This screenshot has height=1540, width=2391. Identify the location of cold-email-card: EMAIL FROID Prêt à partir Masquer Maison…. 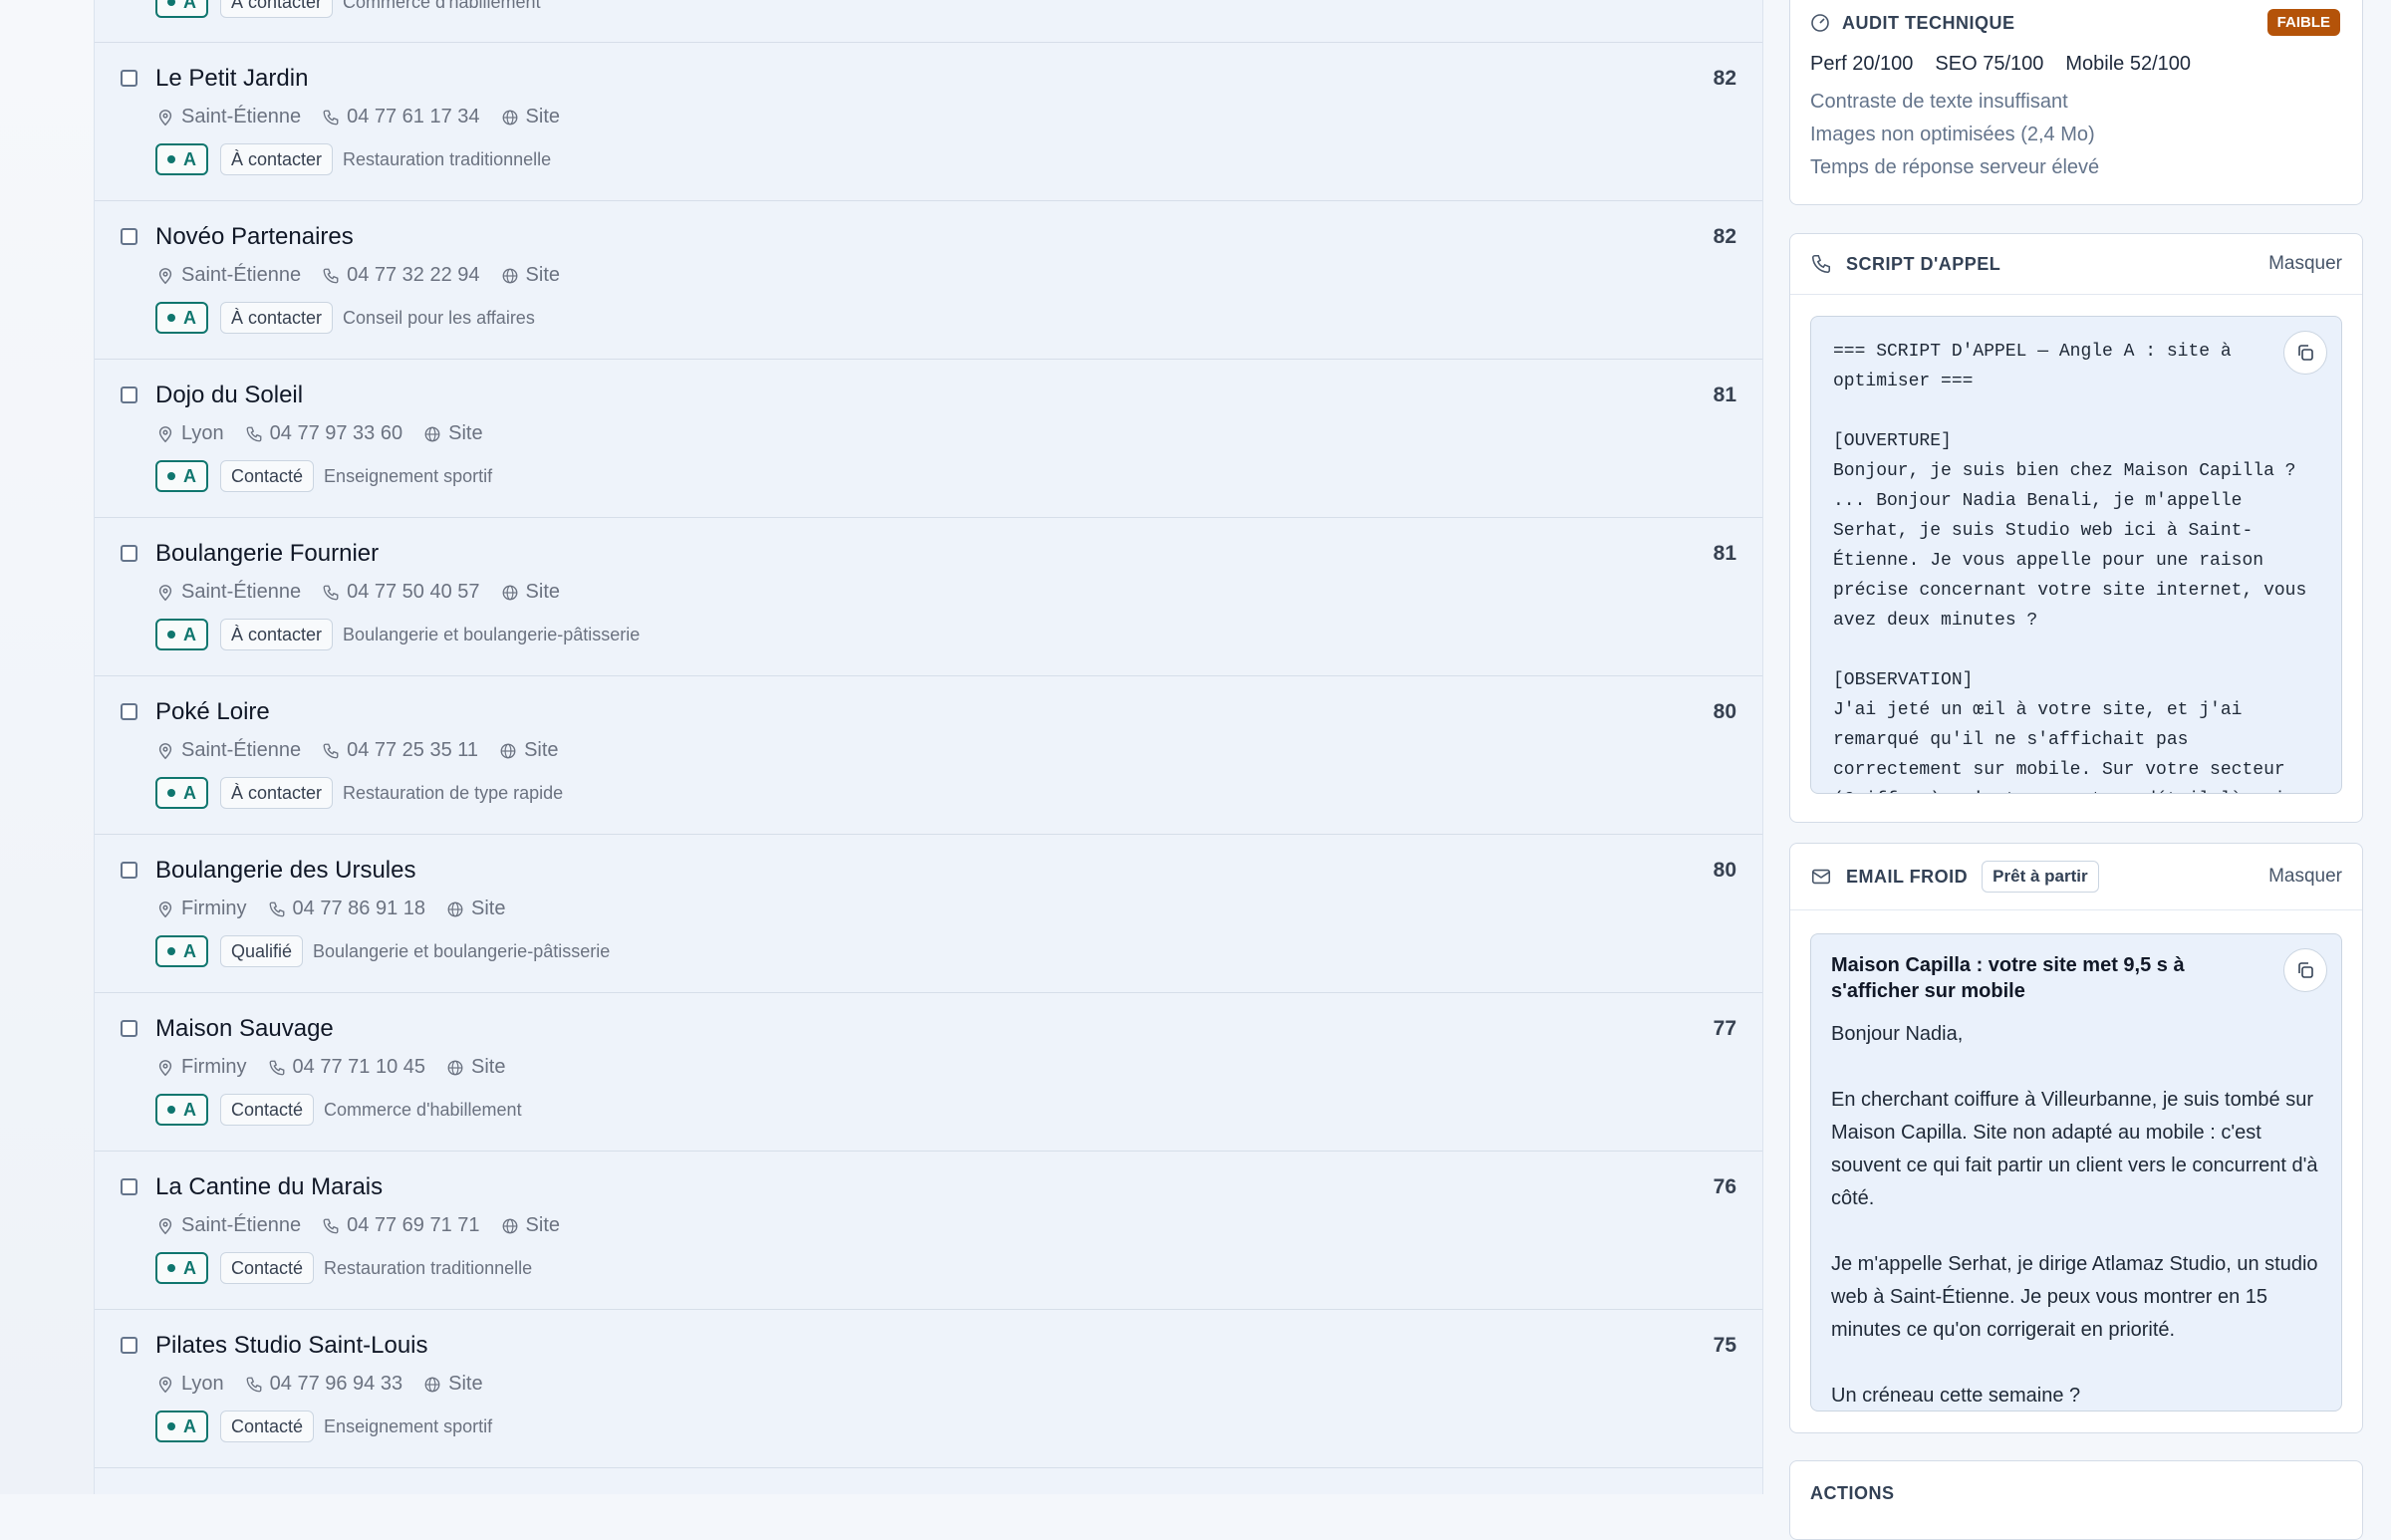
(2076, 1138).